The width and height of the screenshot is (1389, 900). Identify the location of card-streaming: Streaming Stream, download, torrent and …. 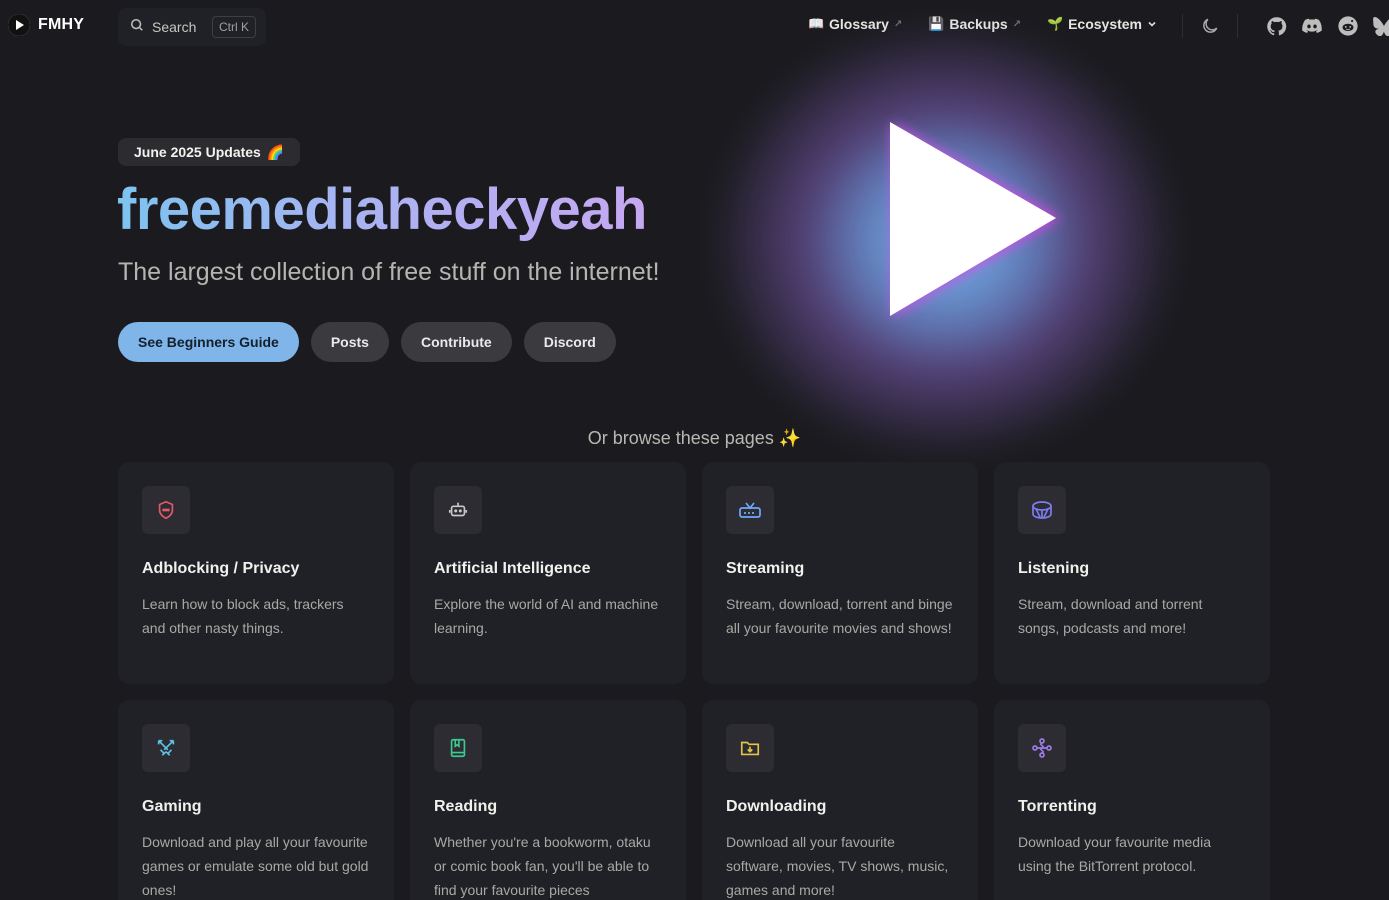
(840, 573).